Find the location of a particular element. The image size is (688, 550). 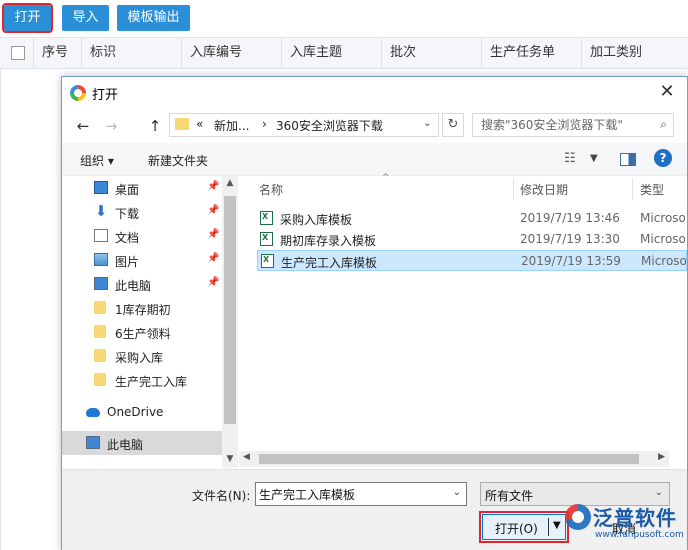

select-all-checkbox is located at coordinates (18, 53).